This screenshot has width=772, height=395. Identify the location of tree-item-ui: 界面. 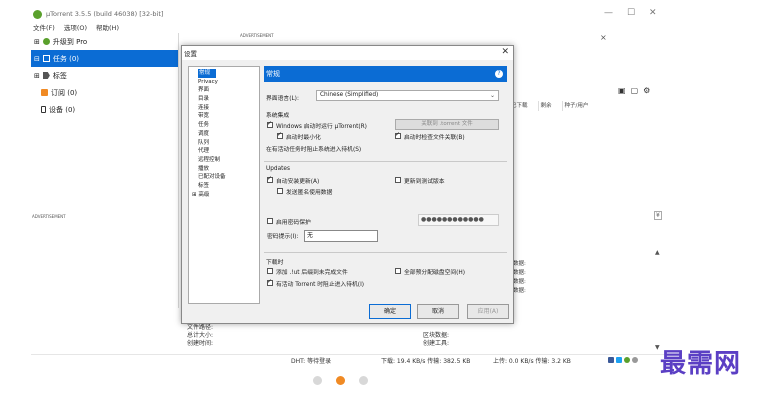
(224, 90).